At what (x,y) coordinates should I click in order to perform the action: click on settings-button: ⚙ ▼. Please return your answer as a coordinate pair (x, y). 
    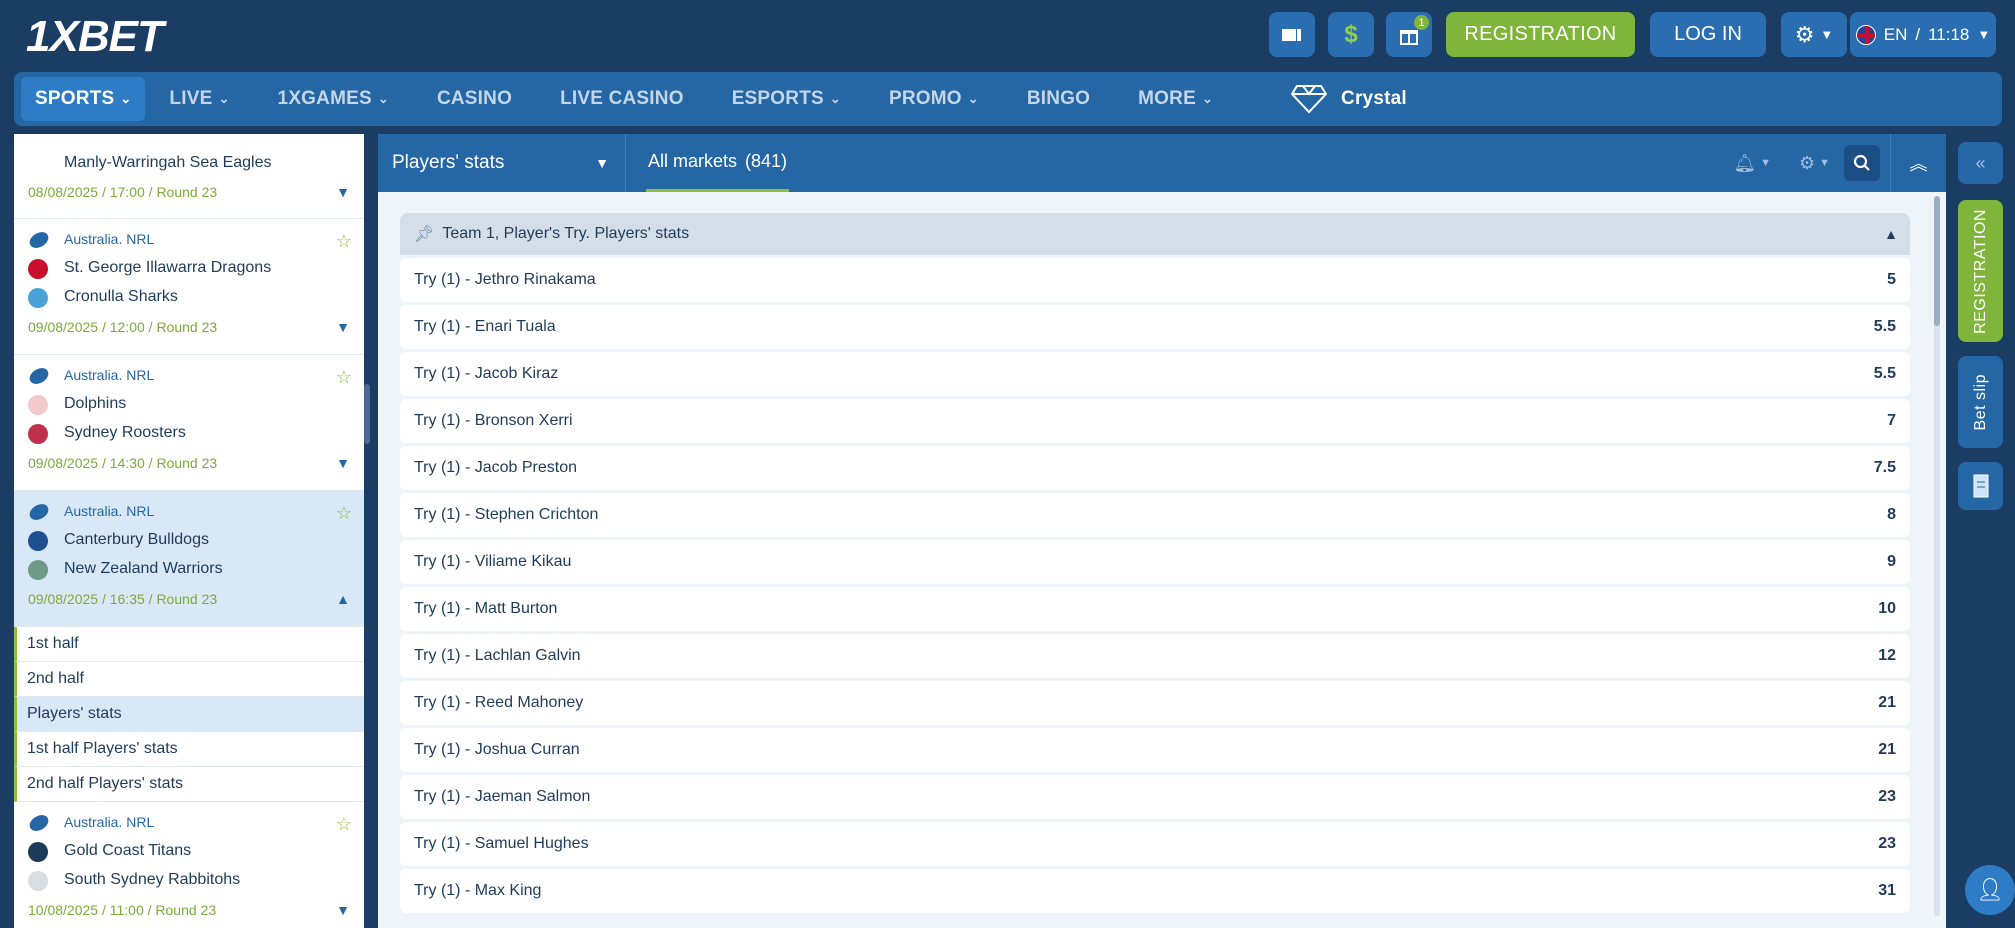
    Looking at the image, I should click on (1814, 34).